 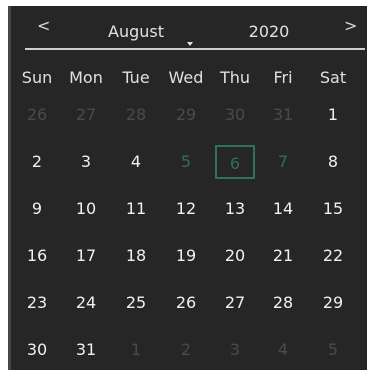 I want to click on day-cell: 19, so click(x=186, y=256).